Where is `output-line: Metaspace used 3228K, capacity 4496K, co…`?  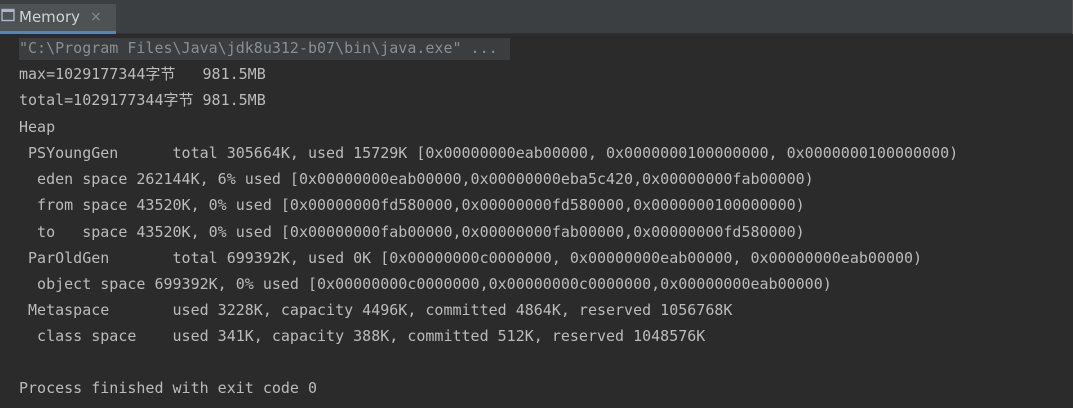 output-line: Metaspace used 3228K, capacity 4496K, co… is located at coordinates (376, 310).